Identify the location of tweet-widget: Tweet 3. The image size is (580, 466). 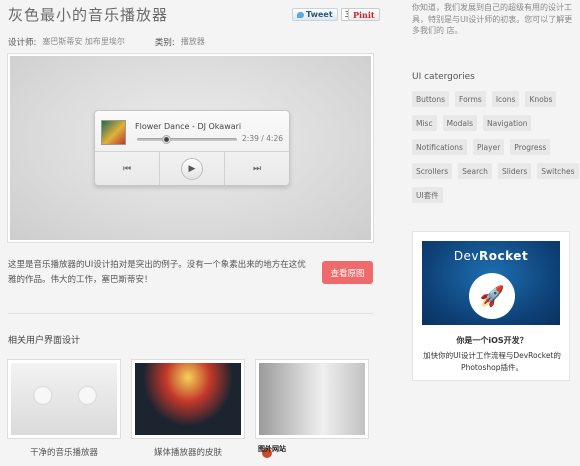
(323, 14).